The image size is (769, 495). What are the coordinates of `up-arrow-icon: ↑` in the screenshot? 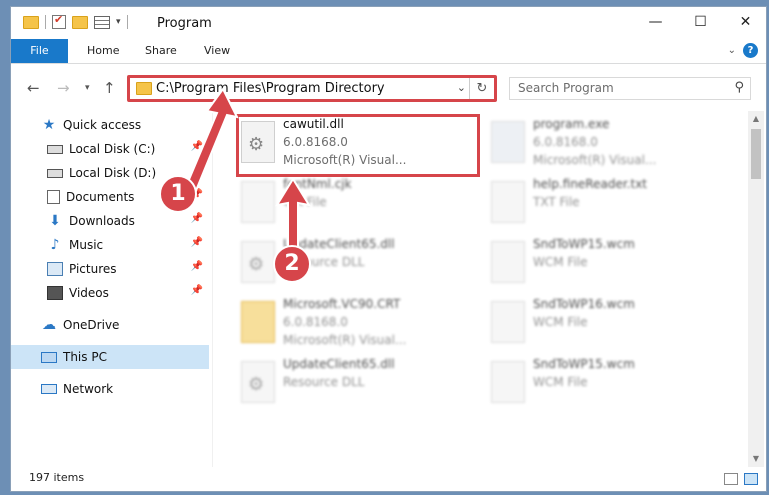 It's located at (109, 88).